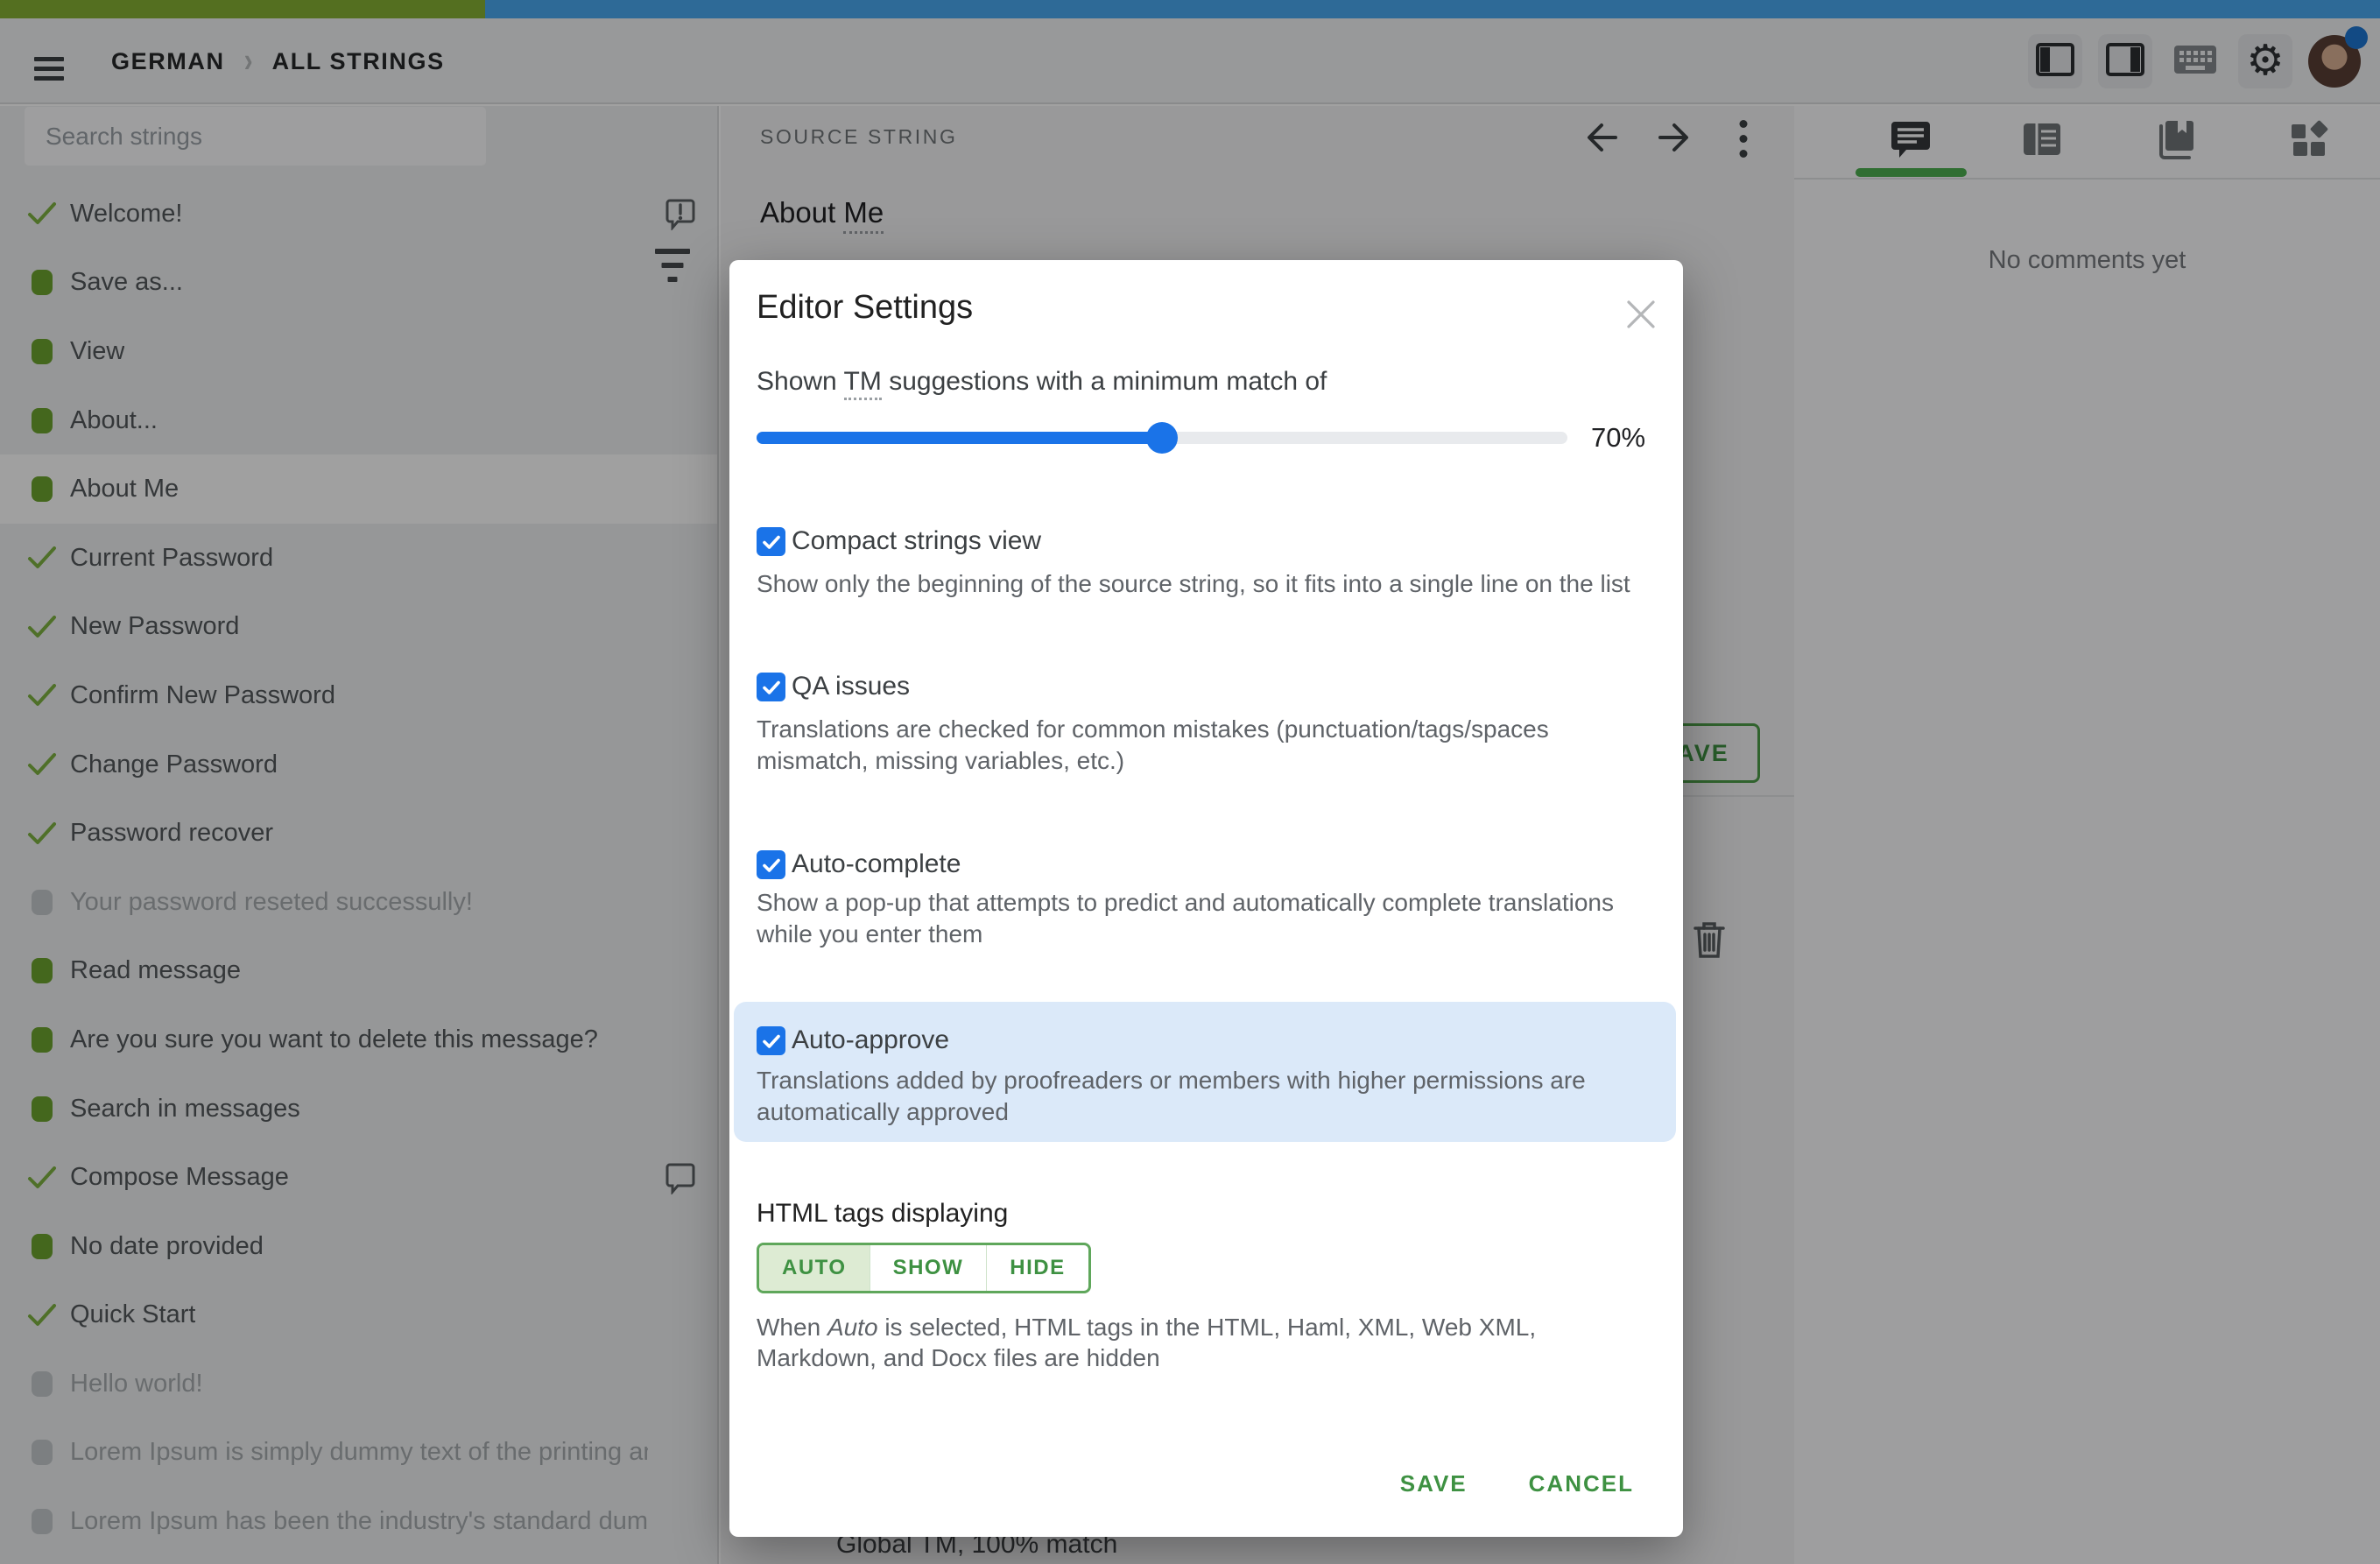  I want to click on setting-label: QA issues, so click(851, 686).